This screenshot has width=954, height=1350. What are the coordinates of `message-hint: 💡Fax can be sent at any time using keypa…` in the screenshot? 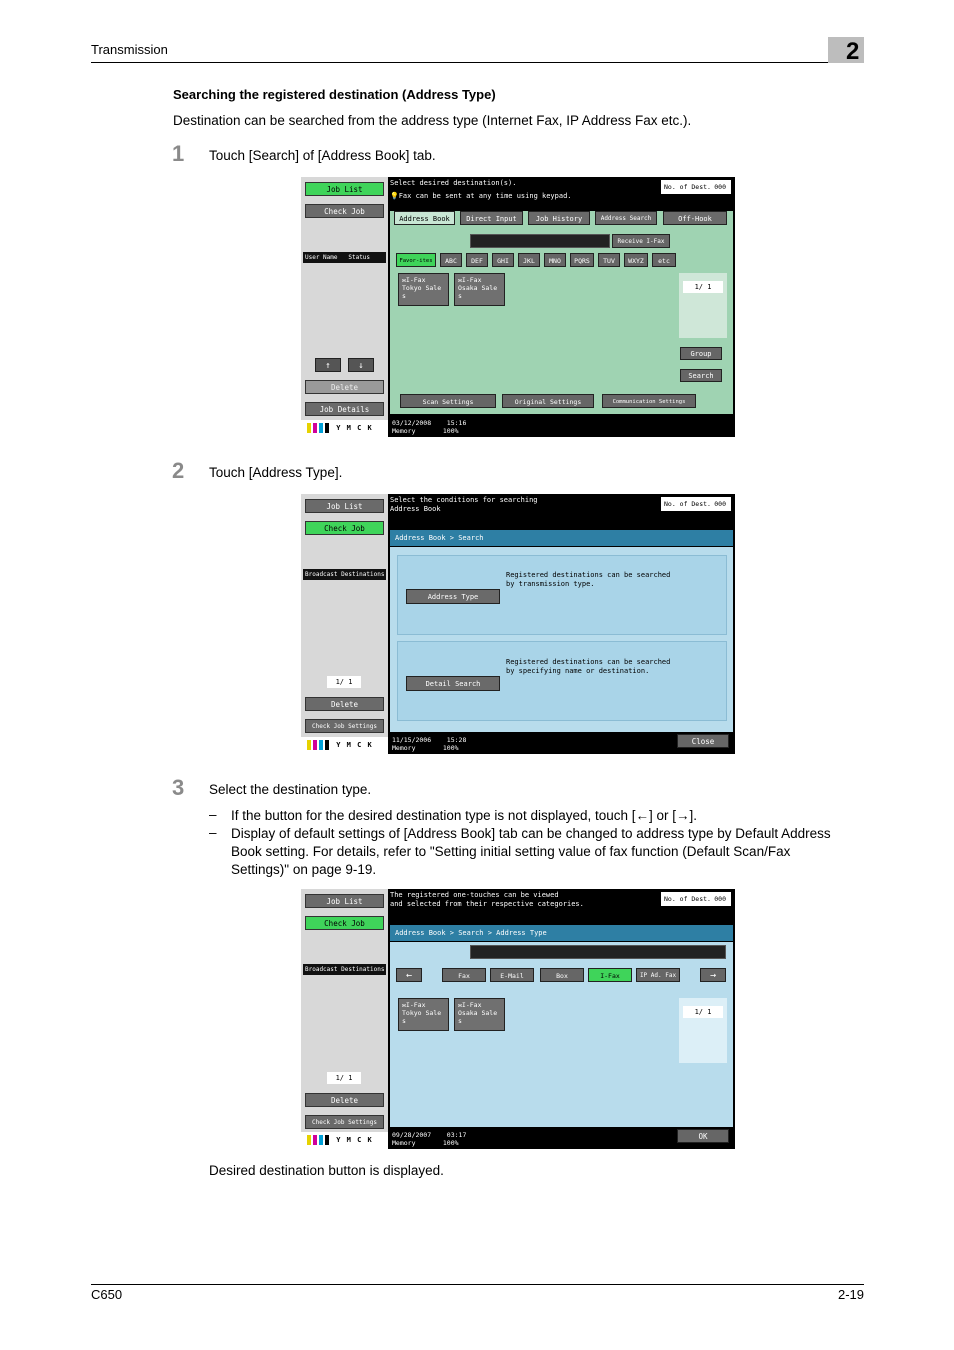 It's located at (481, 196).